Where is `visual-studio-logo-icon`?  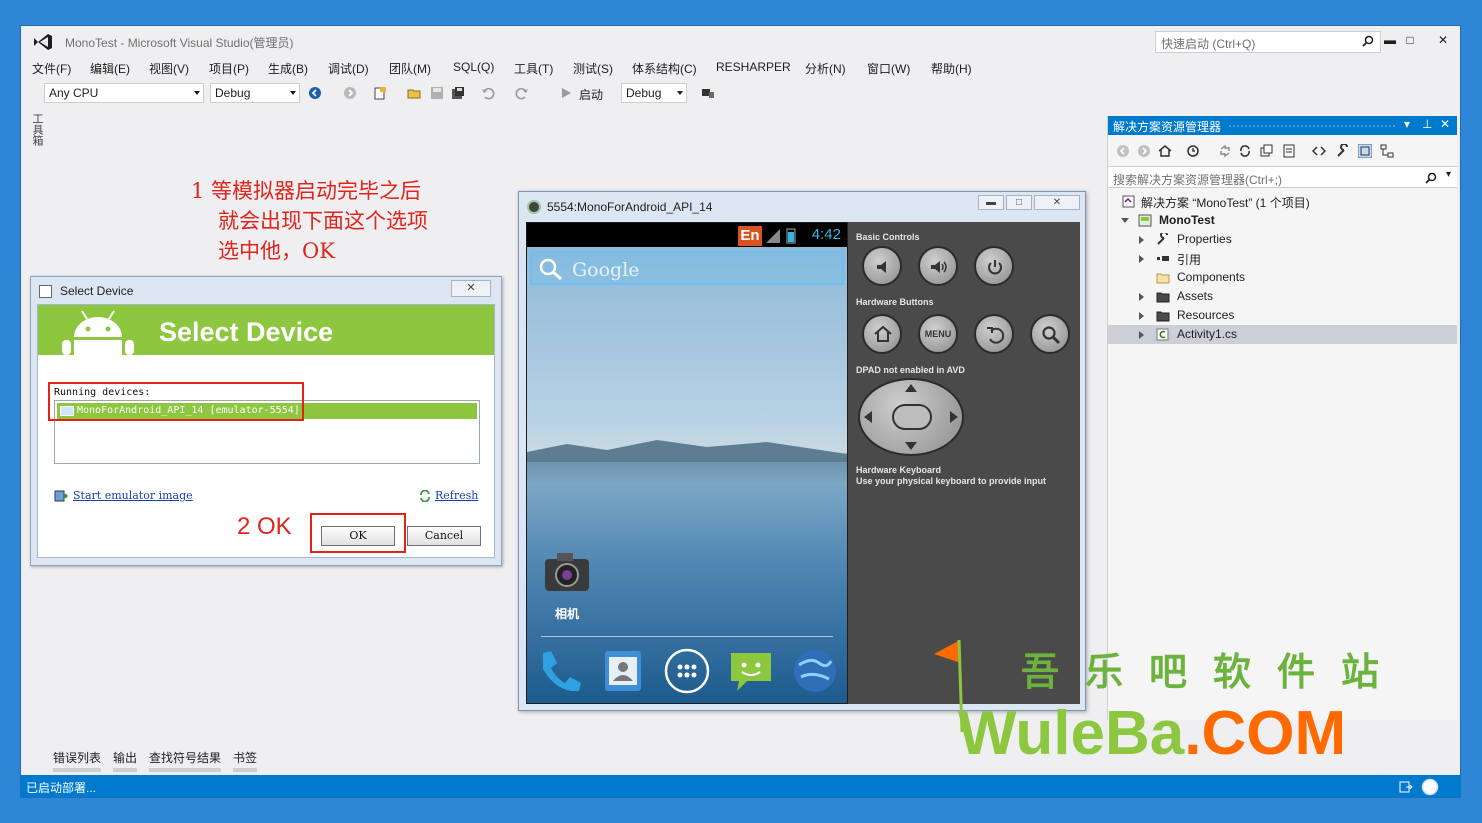
visual-studio-logo-icon is located at coordinates (43, 42).